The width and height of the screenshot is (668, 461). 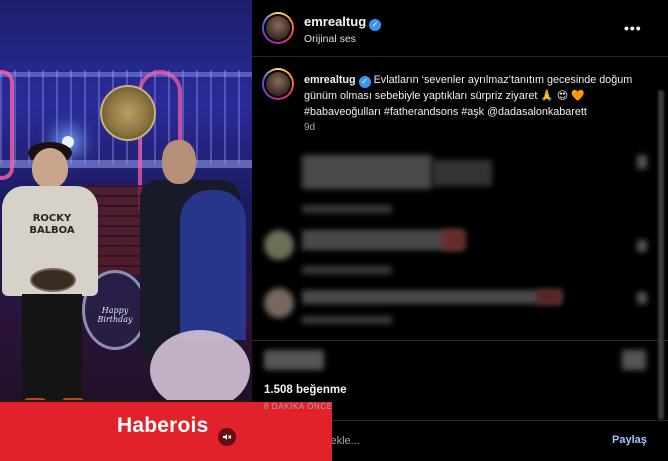 What do you see at coordinates (278, 84) in the screenshot?
I see `caption-avatar` at bounding box center [278, 84].